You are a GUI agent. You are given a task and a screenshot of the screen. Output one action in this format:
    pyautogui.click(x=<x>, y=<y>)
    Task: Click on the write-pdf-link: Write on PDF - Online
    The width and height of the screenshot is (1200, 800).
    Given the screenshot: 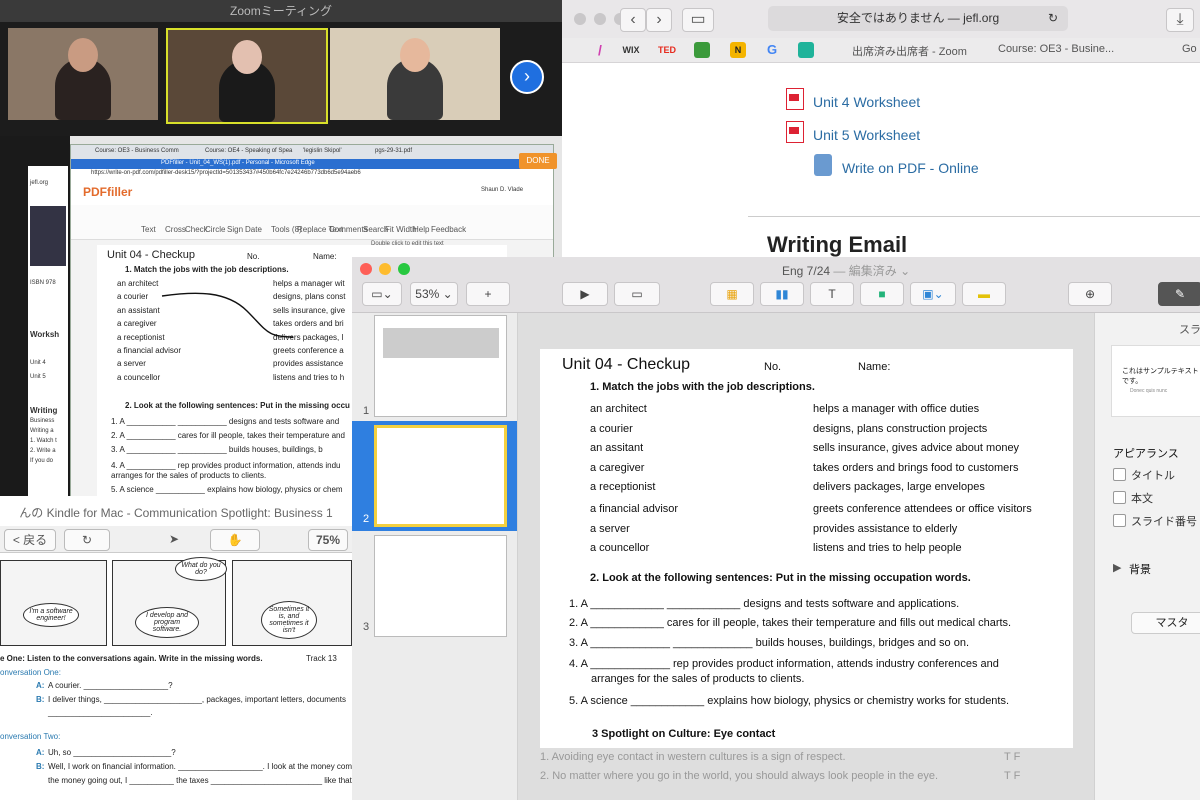 What is the action you would take?
    pyautogui.click(x=910, y=168)
    